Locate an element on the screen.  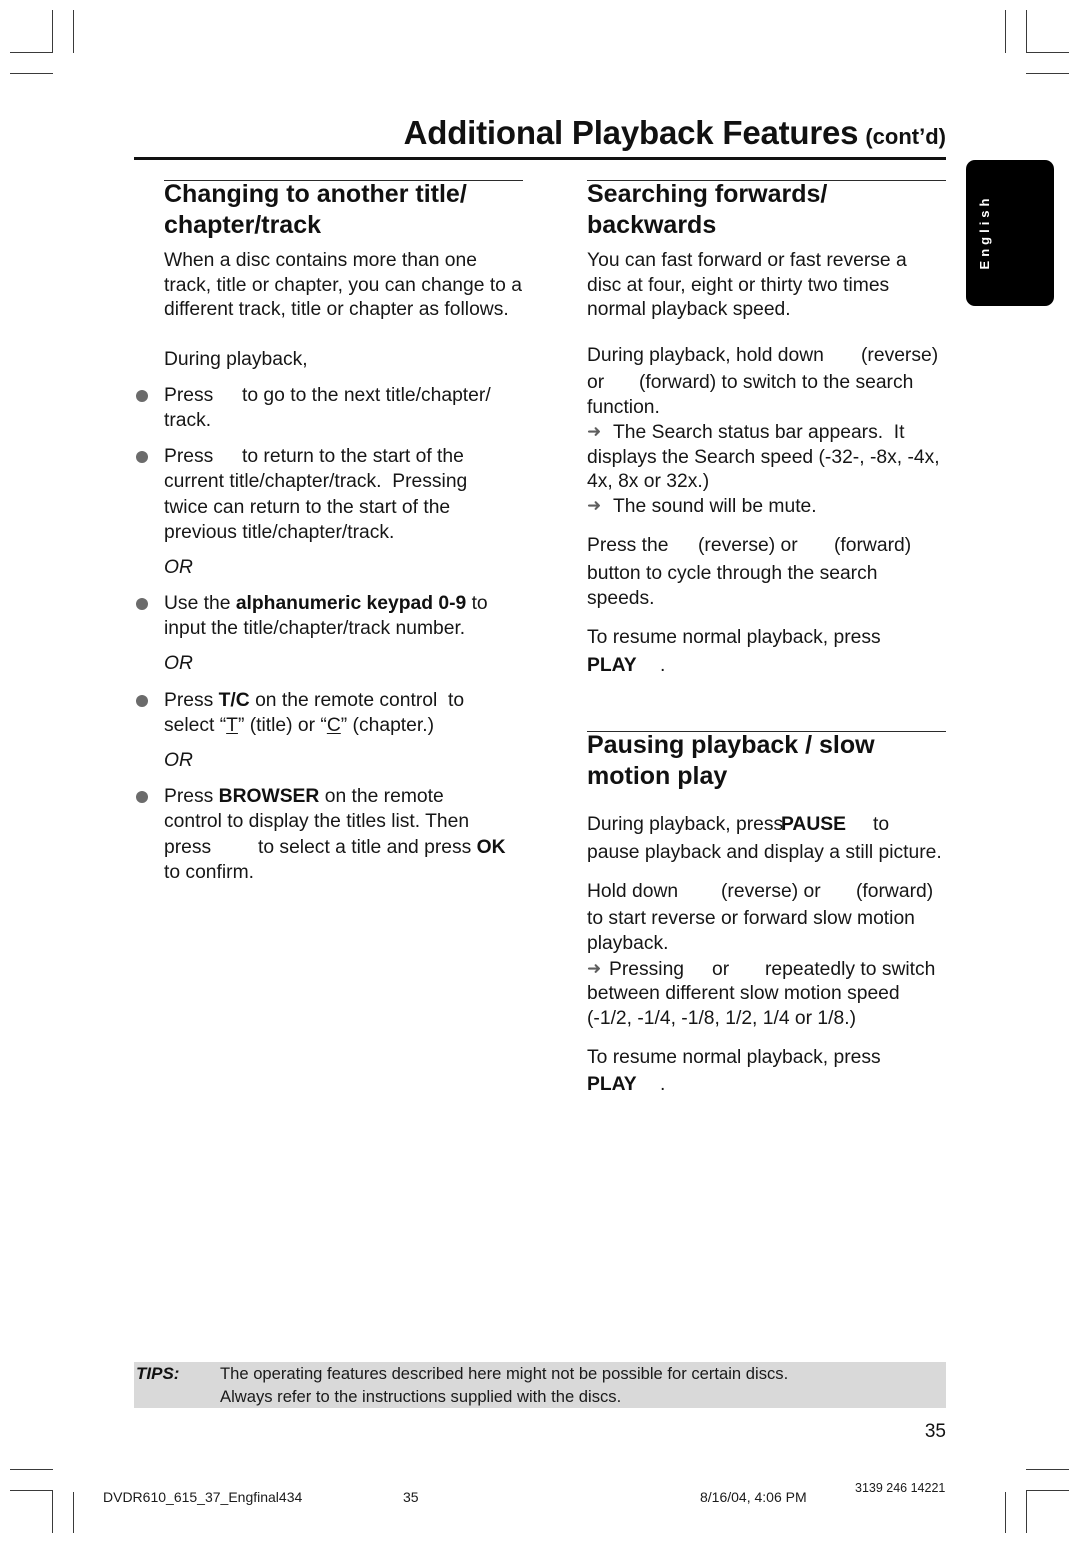
bullet-text: to is located at coordinates (477, 603).